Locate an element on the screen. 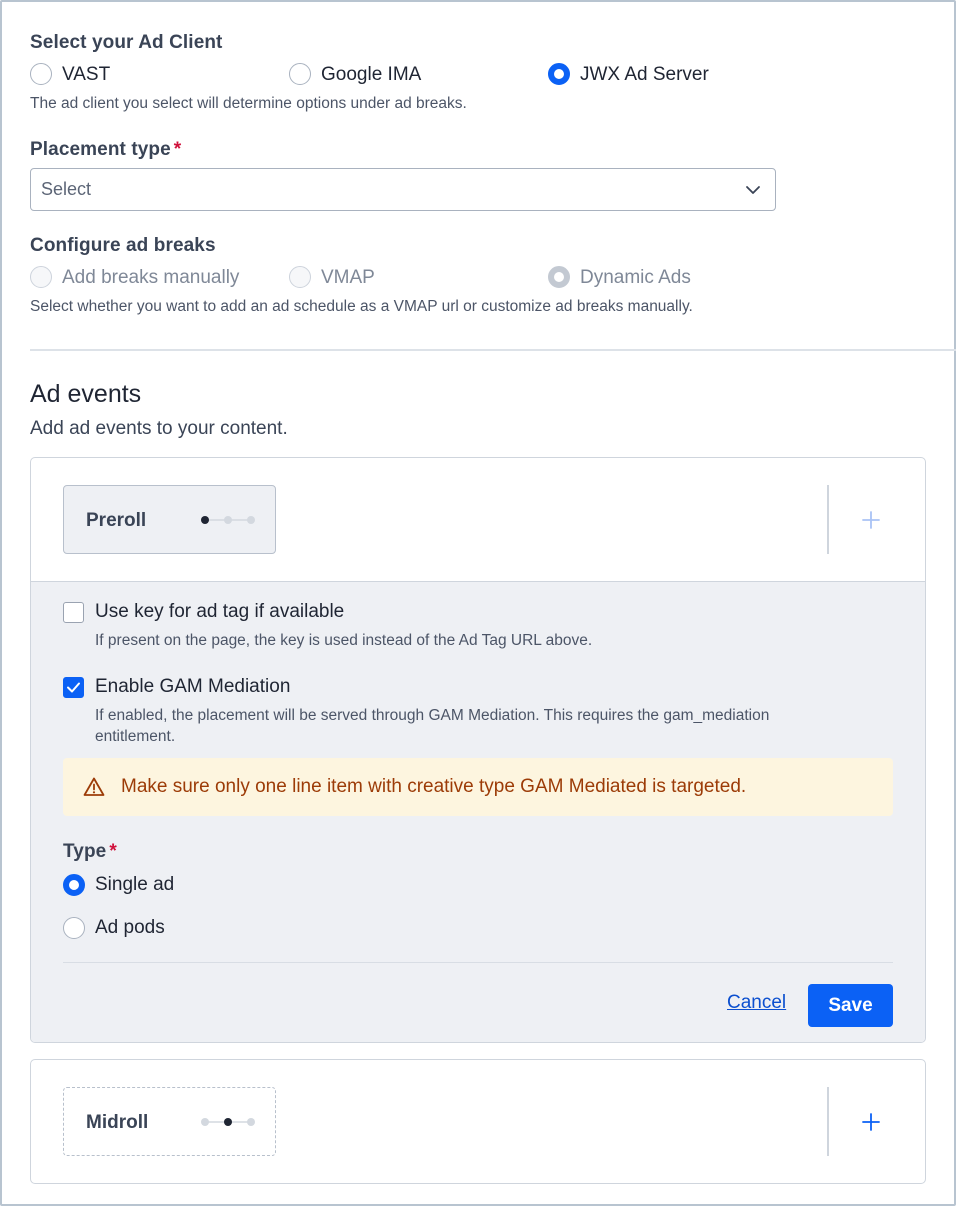 Image resolution: width=956 pixels, height=1206 pixels. type-label: Type * is located at coordinates (90, 852).